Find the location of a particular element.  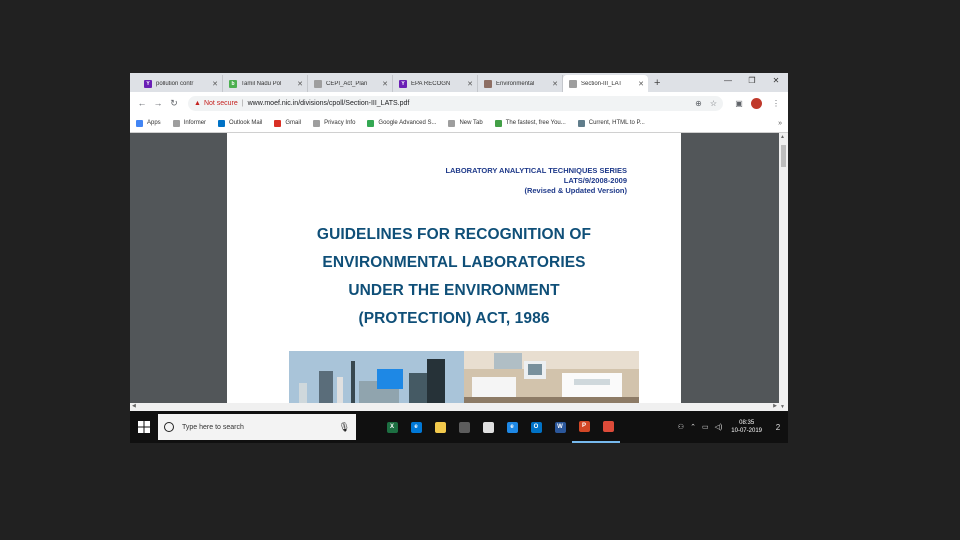

bookmark-item: Gmail is located at coordinates (288, 123).